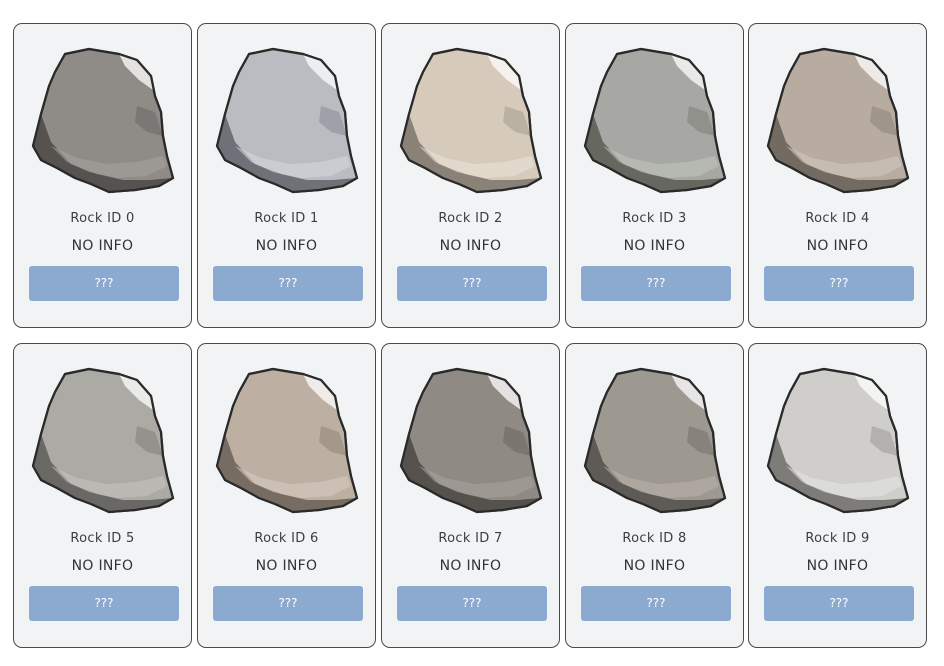 Image resolution: width=944 pixels, height=666 pixels. Describe the element at coordinates (286, 538) in the screenshot. I see `rock-id-label: Rock ID 6` at that location.